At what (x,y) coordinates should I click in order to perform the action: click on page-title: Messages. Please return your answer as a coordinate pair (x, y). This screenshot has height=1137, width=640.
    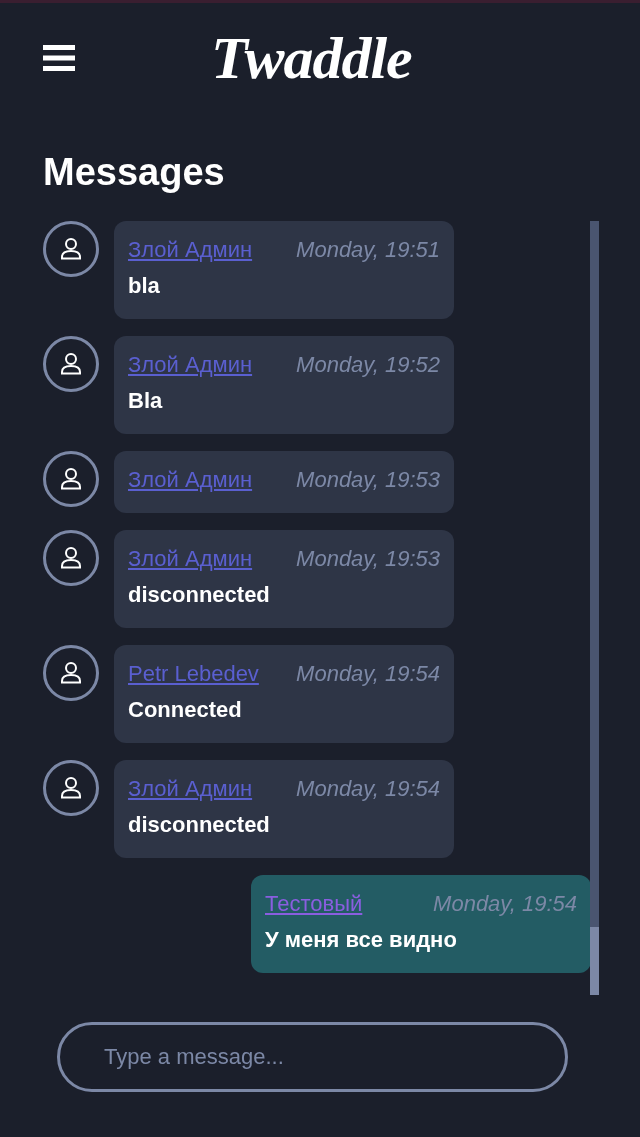
    Looking at the image, I should click on (134, 172).